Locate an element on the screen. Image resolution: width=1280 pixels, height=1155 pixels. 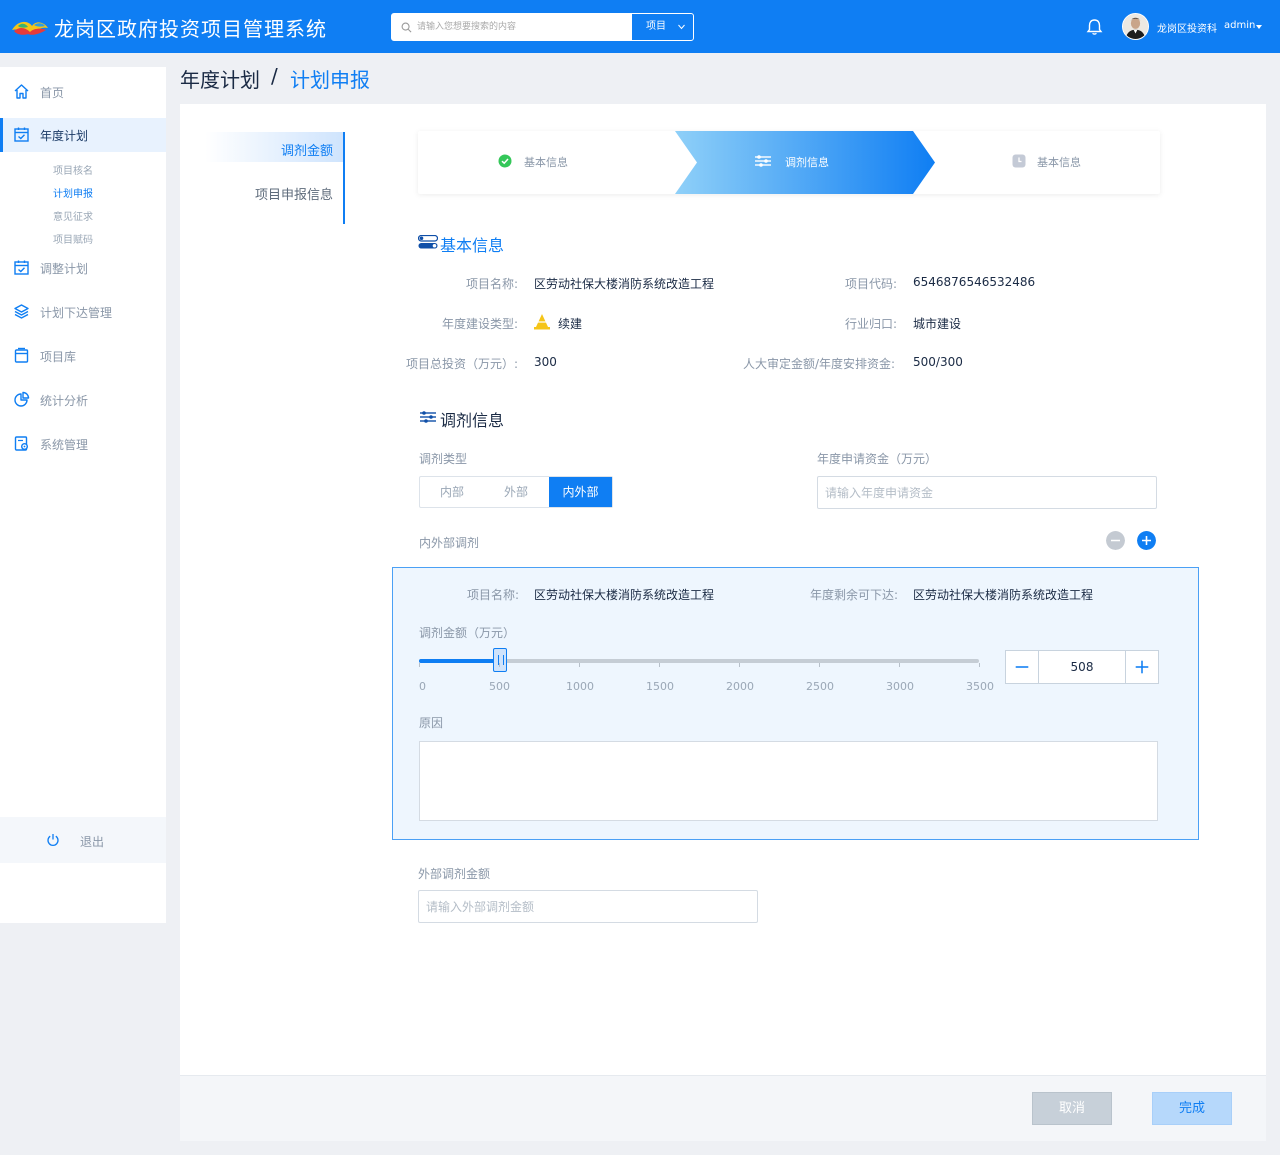
adjust-info-title: 调剂信息 is located at coordinates (472, 420).